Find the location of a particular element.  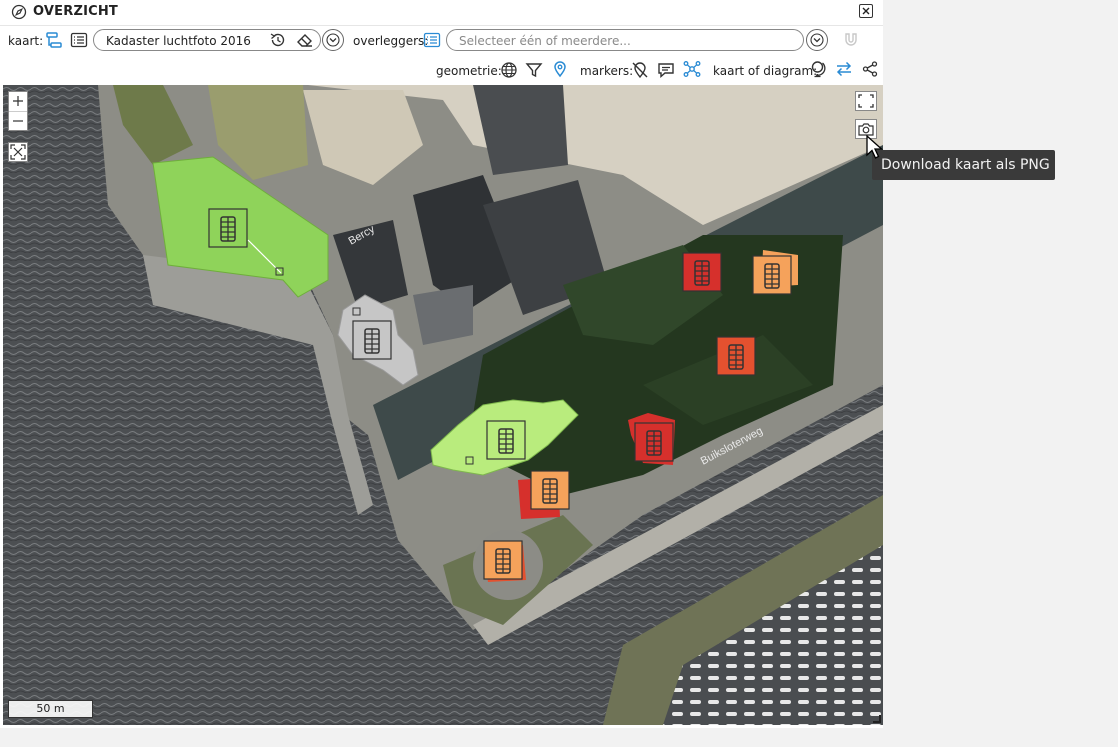

kaart-label: kaart: is located at coordinates (26, 41).